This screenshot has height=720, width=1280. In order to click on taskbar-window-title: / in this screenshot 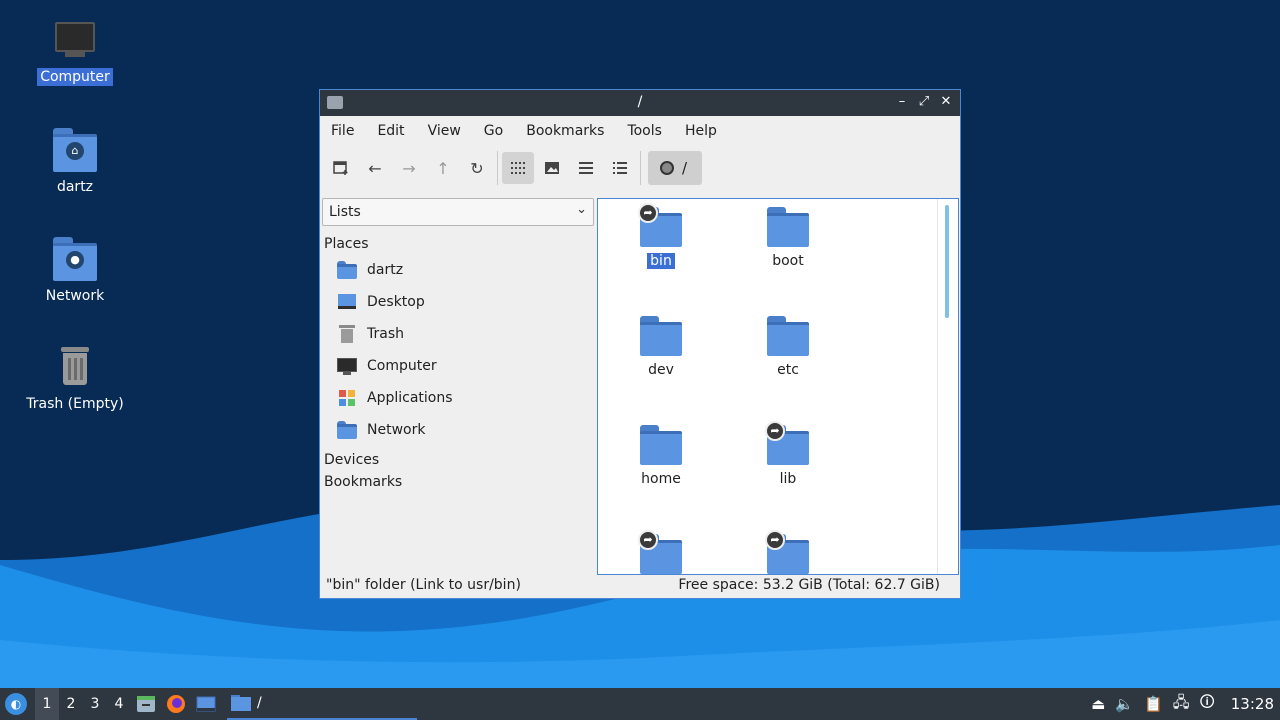, I will do `click(259, 703)`.